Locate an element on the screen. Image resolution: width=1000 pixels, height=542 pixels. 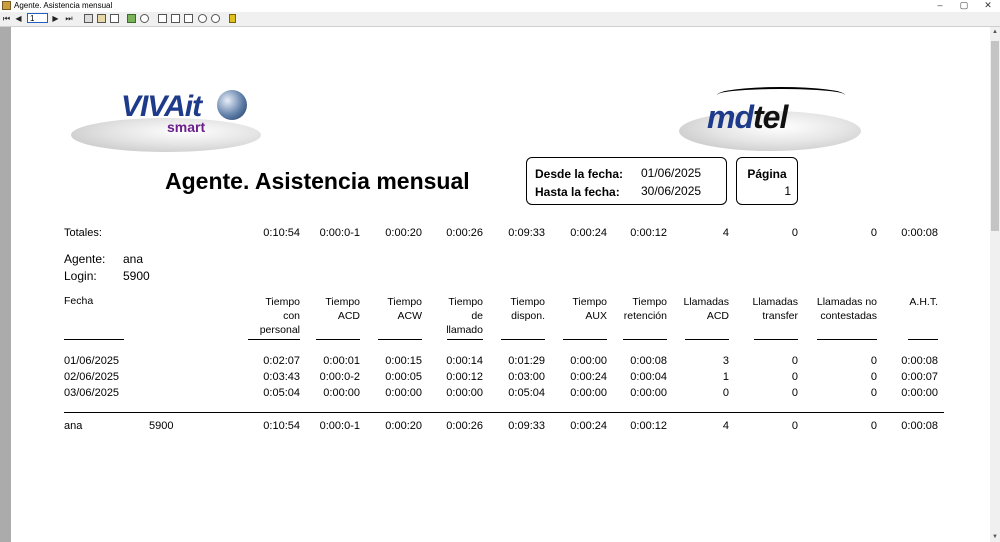
row-cell: 1 is located at coordinates (725, 377).